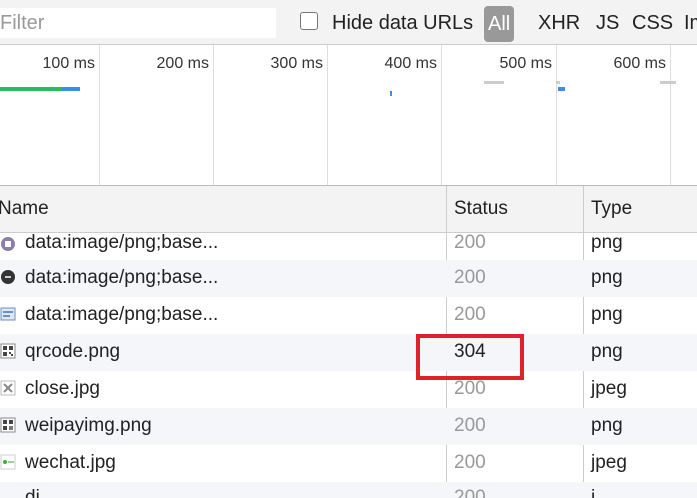 Image resolution: width=697 pixels, height=498 pixels. What do you see at coordinates (24, 209) in the screenshot?
I see `column-header-name: Name` at bounding box center [24, 209].